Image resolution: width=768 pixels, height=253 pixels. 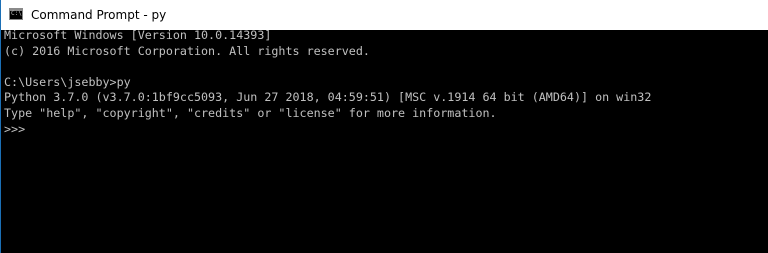 I want to click on console-line-command: C:\Users\jsebby>py, so click(x=67, y=81).